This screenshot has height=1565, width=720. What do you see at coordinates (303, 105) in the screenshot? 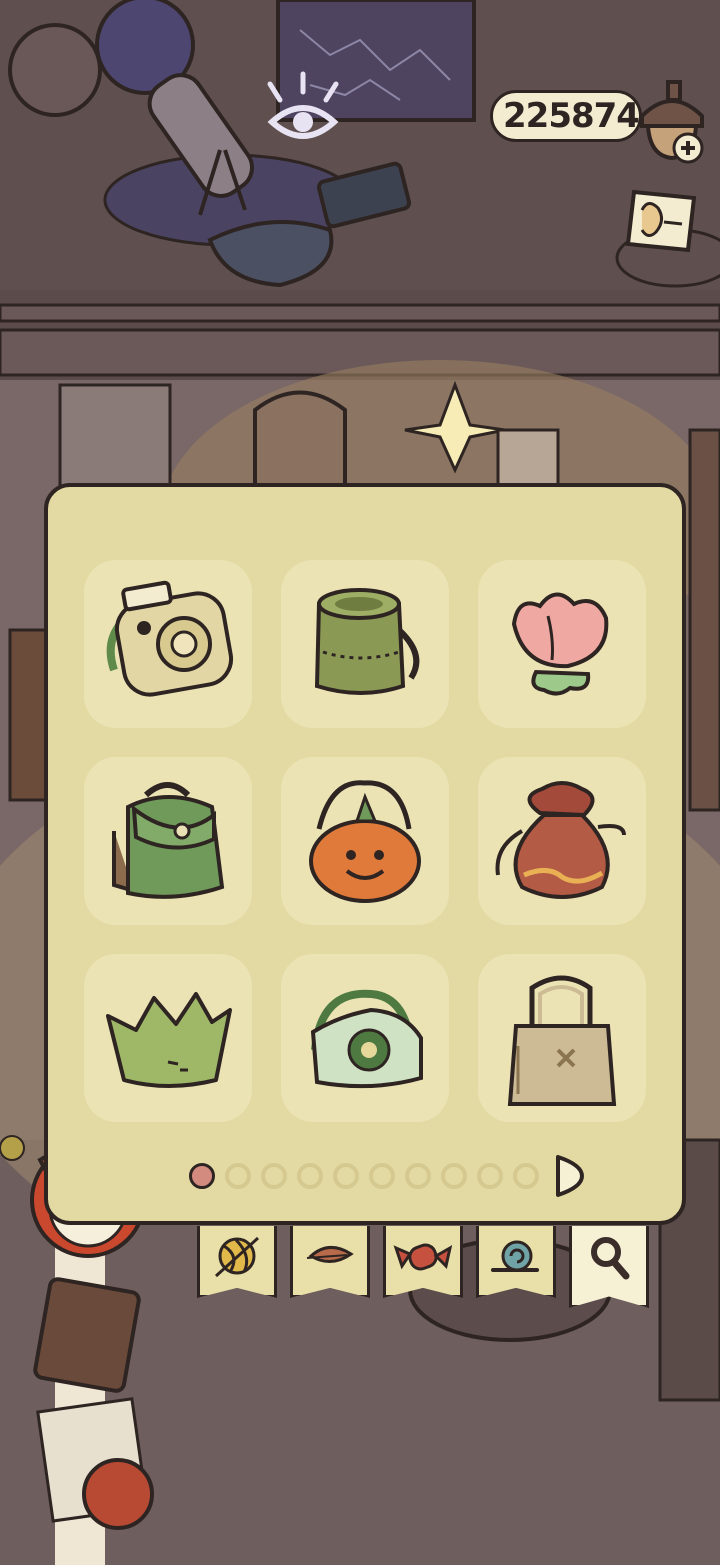
I see `eye-icon` at bounding box center [303, 105].